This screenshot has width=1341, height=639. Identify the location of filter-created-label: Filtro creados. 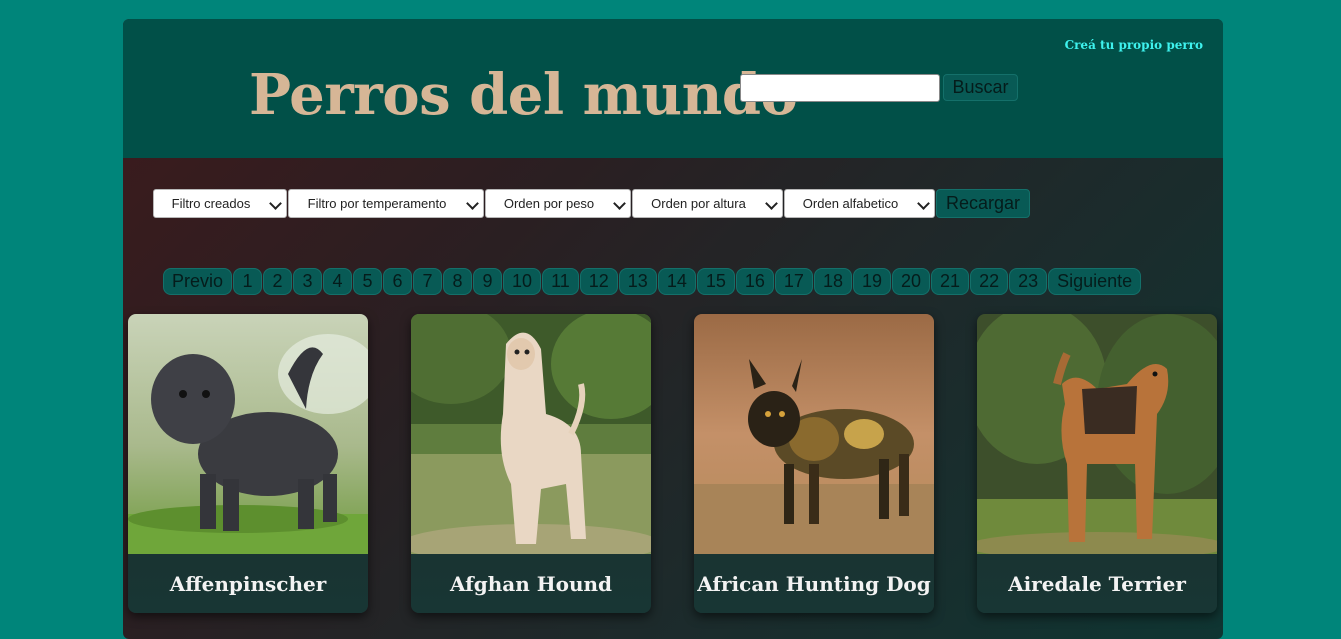
(211, 203).